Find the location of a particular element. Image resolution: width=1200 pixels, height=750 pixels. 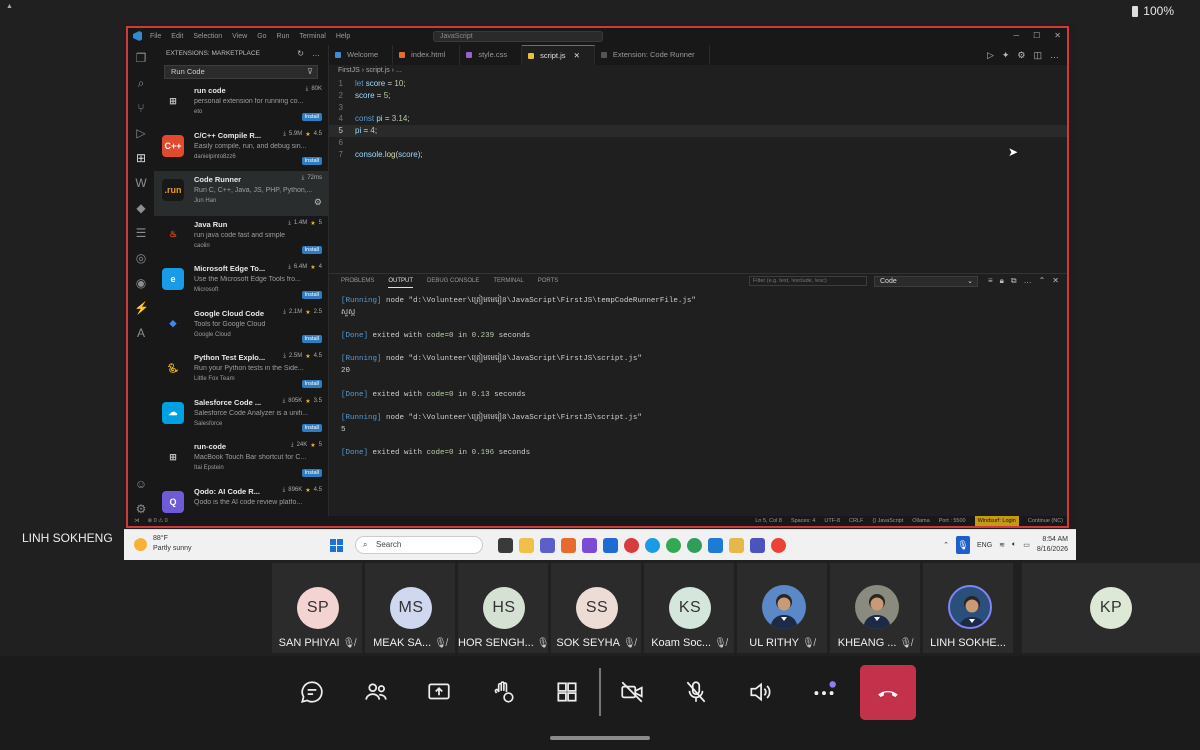

raise-hand-button is located at coordinates (503, 692).